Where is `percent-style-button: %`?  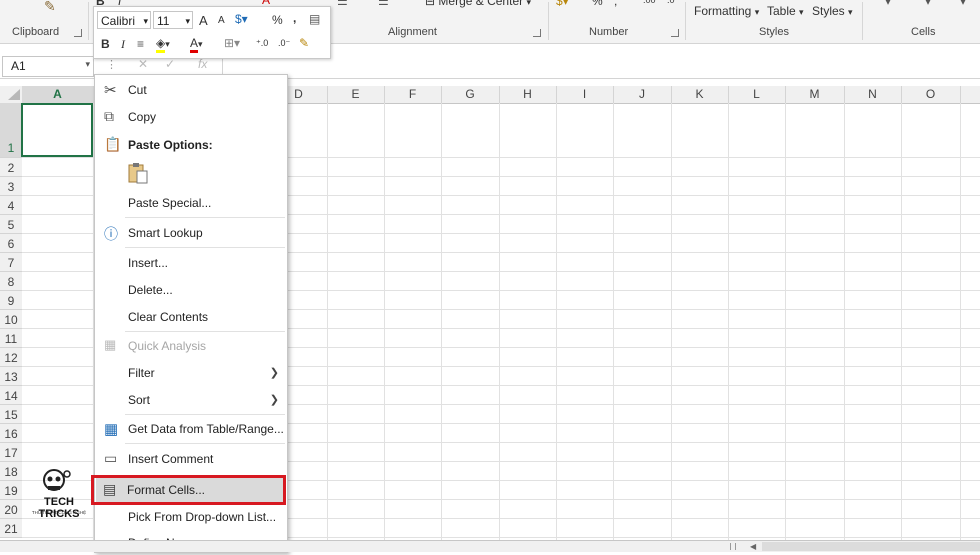
percent-style-button: % is located at coordinates (277, 20).